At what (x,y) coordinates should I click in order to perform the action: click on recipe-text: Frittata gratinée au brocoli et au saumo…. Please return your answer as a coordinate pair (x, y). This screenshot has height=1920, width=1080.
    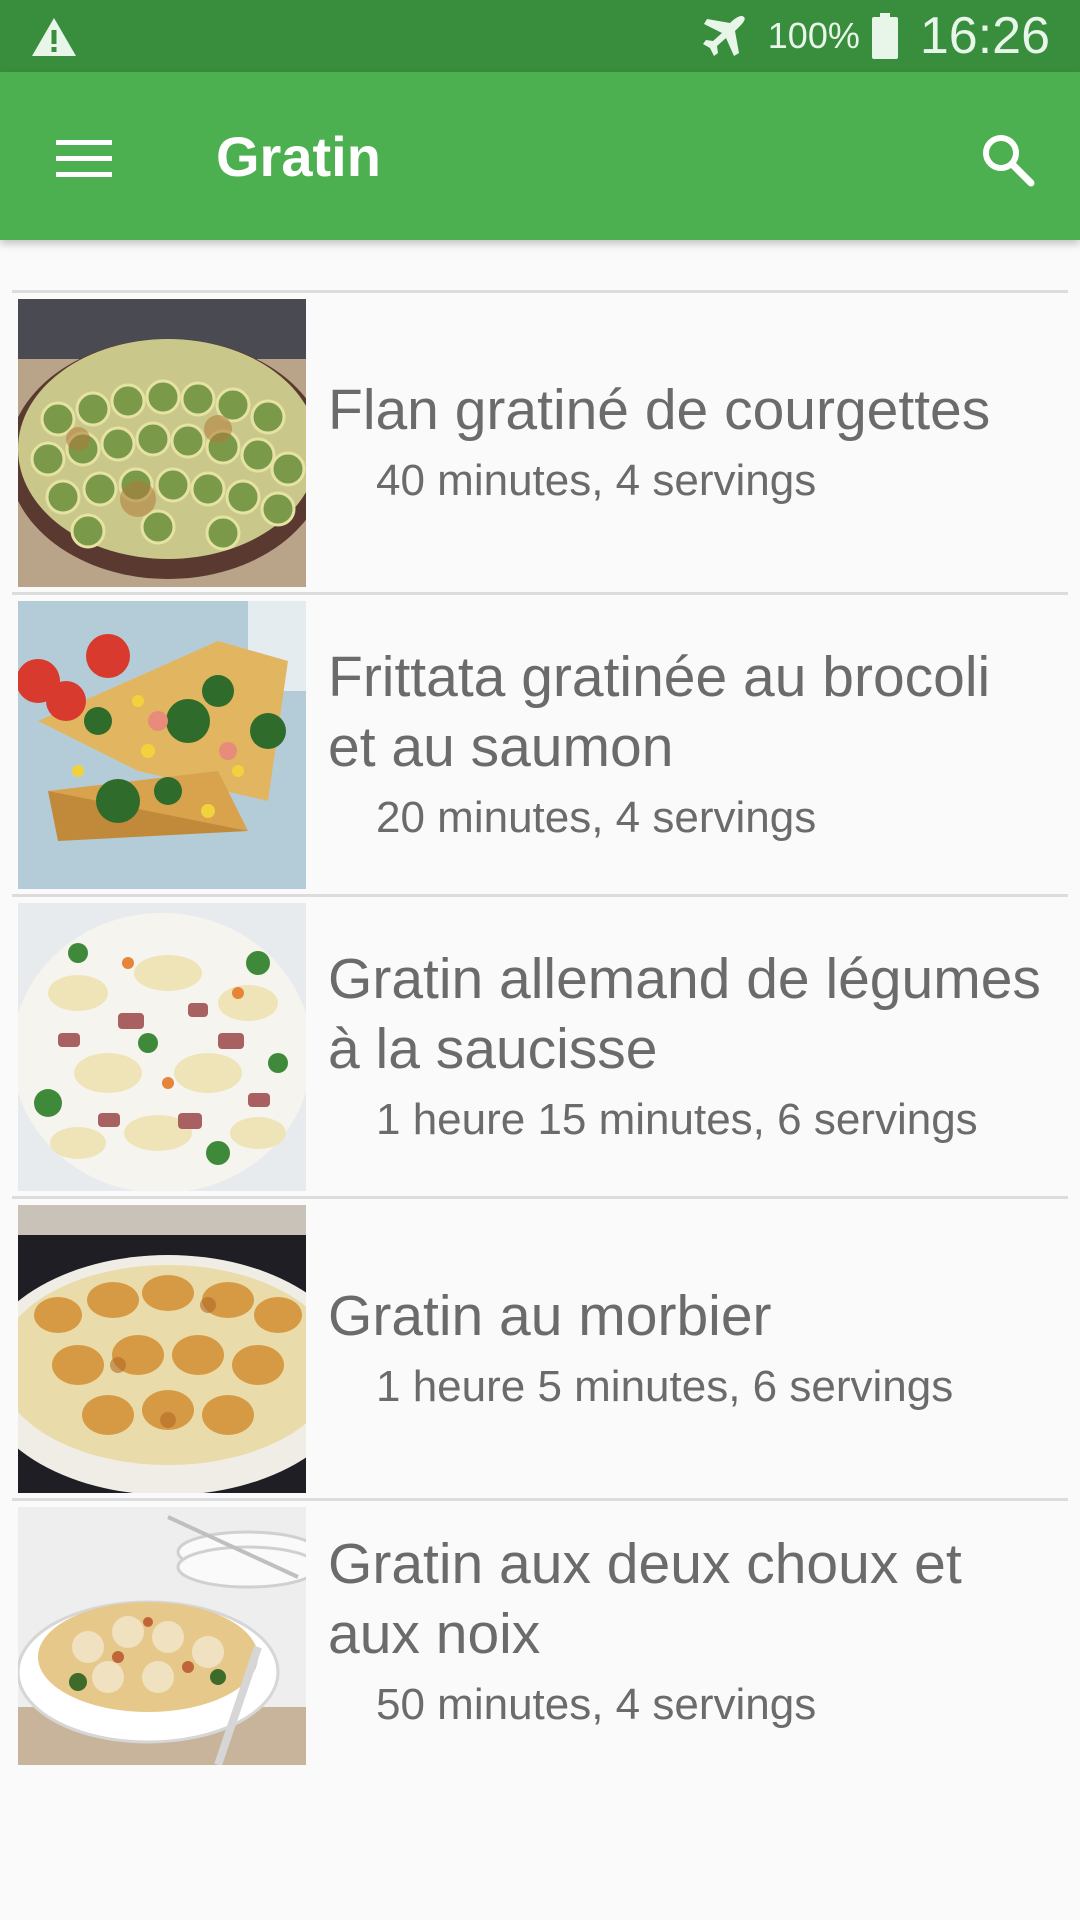
    Looking at the image, I should click on (688, 744).